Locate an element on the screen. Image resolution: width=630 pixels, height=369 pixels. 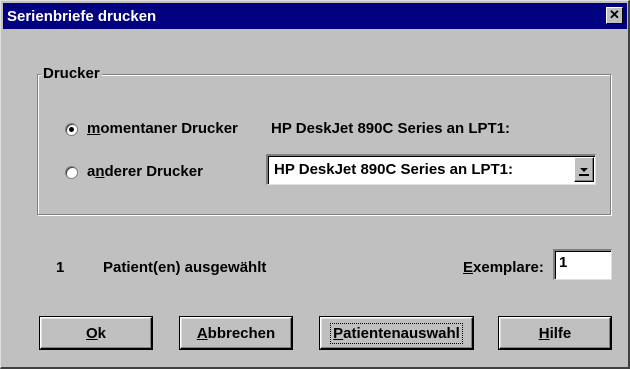
printer-select: HP DeskJet 890C Series an LPT1: is located at coordinates (431, 169).